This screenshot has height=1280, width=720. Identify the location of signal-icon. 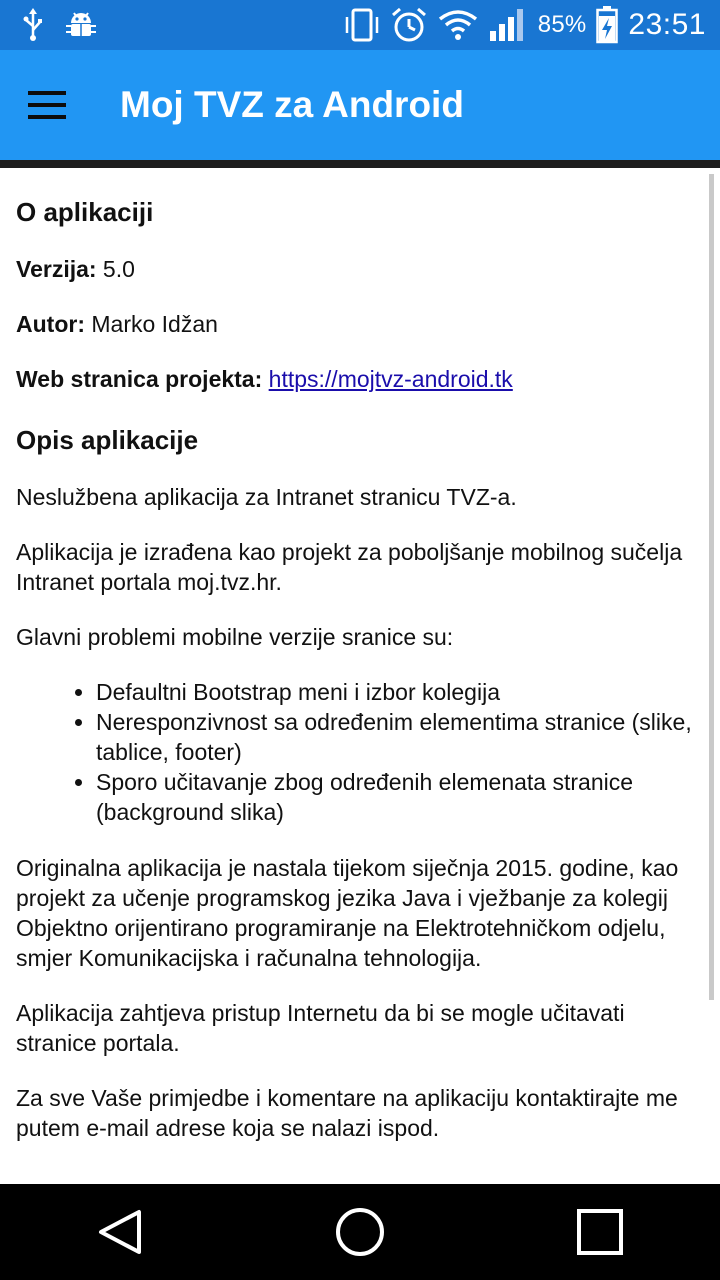
(508, 25).